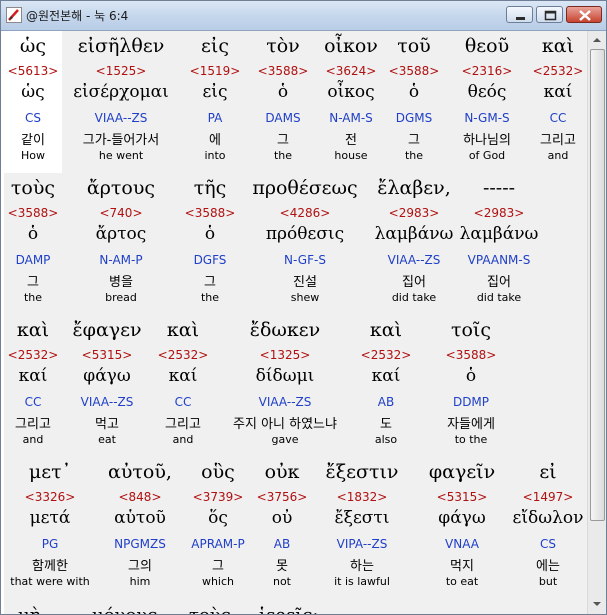 This screenshot has width=607, height=615. Describe the element at coordinates (282, 544) in the screenshot. I see `morphology-code: AB` at that location.